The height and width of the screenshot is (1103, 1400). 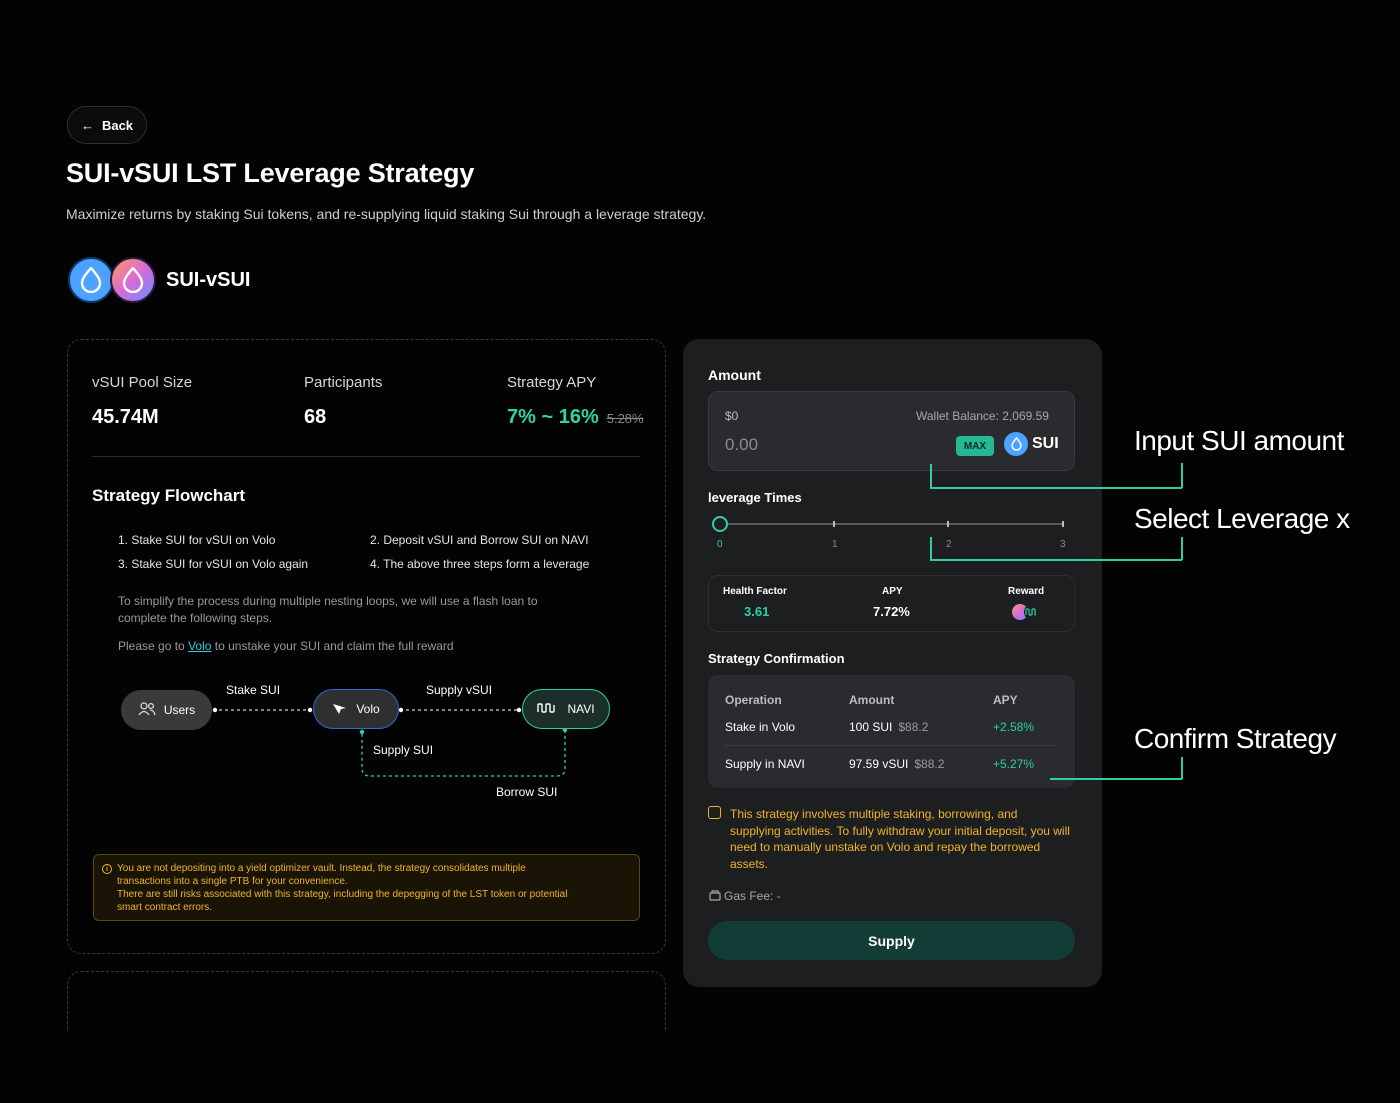 I want to click on table-header-amount: Amount, so click(x=872, y=700).